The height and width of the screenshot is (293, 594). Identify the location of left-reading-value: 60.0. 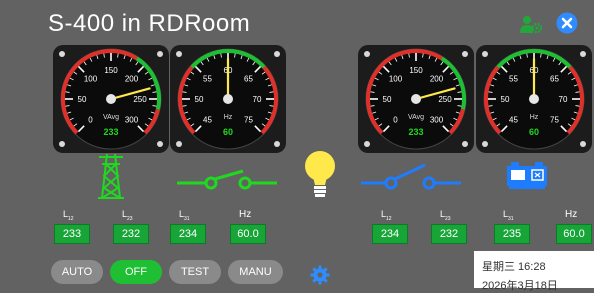
(248, 234).